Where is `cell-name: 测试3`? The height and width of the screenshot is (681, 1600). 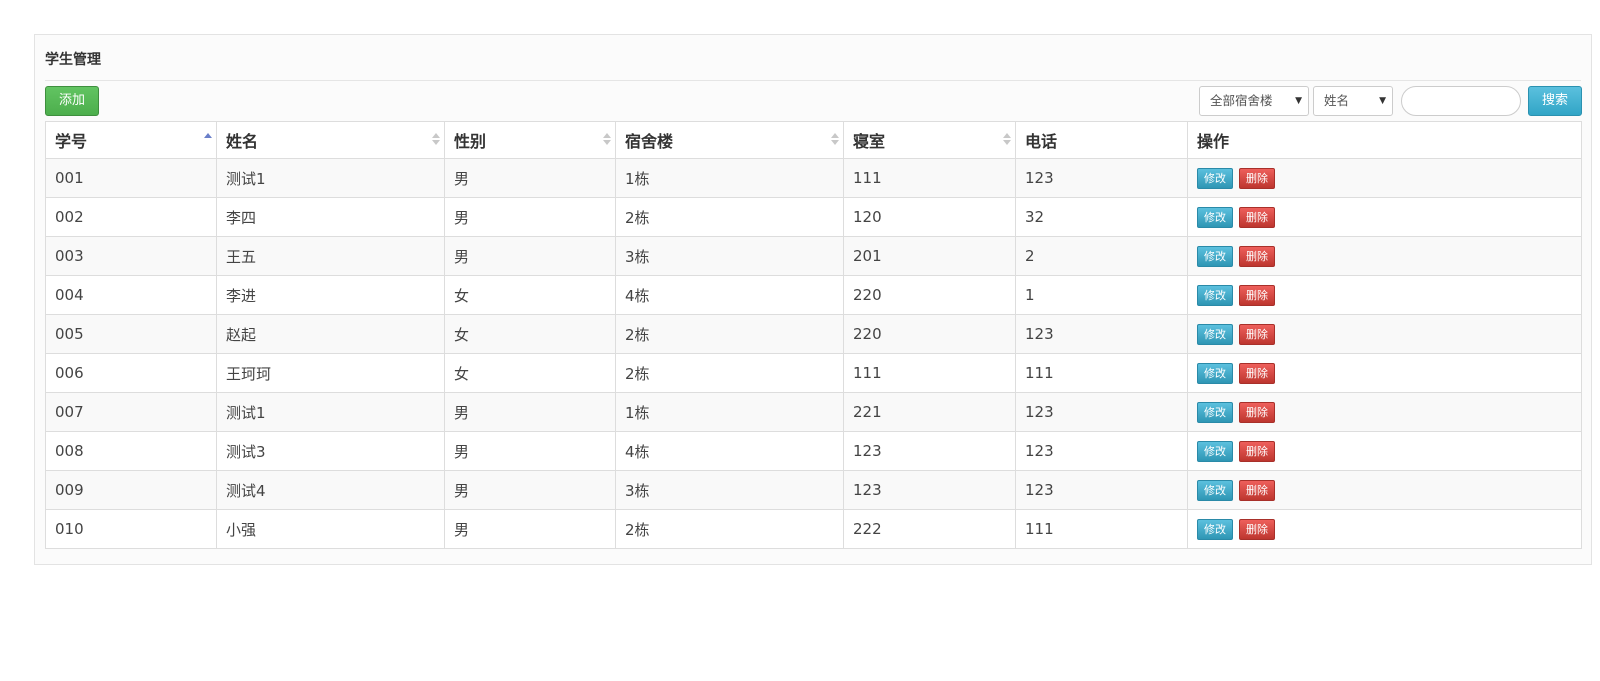 cell-name: 测试3 is located at coordinates (330, 451).